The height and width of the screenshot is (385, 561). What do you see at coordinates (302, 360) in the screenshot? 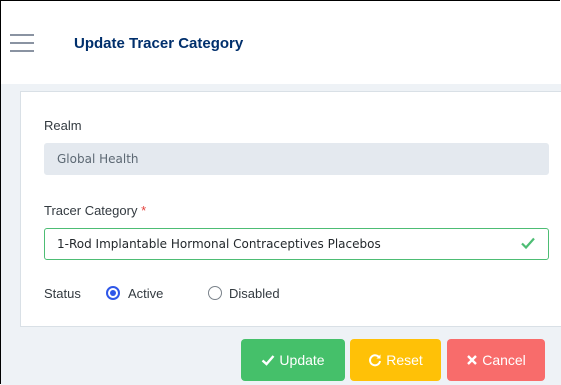
I see `update-button-label: Update` at bounding box center [302, 360].